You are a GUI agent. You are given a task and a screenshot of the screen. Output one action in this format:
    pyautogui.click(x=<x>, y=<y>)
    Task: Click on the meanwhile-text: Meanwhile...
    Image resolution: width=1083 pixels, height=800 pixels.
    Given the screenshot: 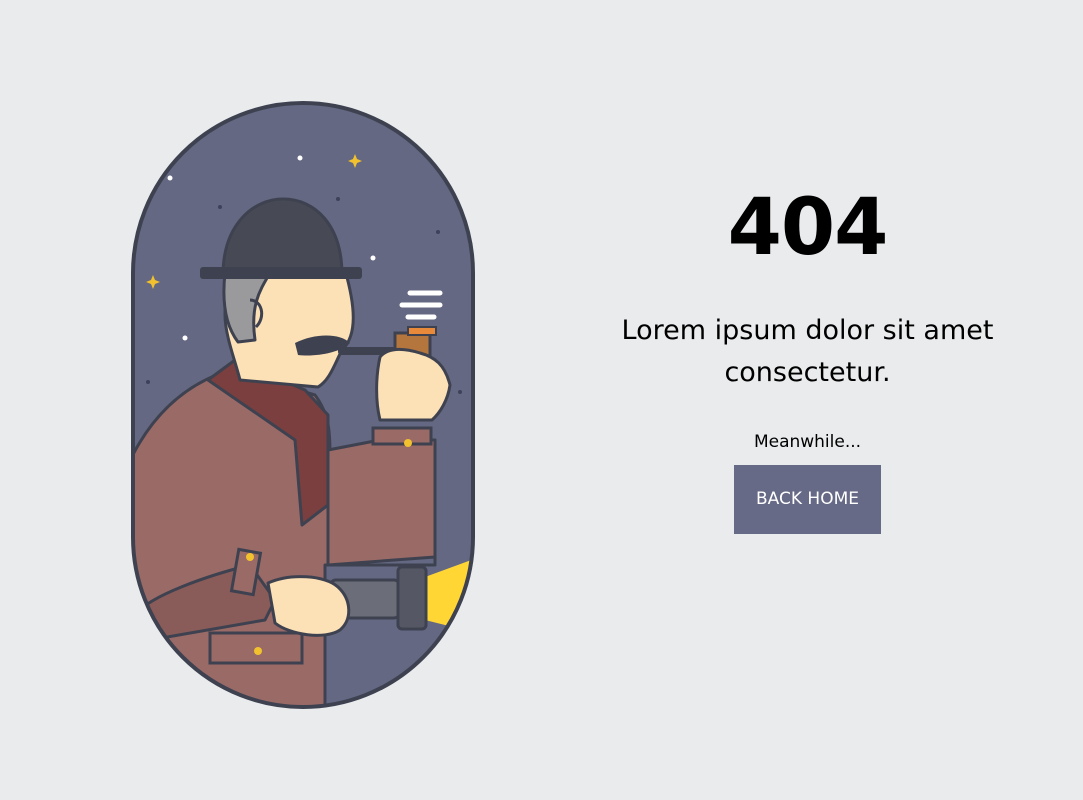 What is the action you would take?
    pyautogui.click(x=807, y=442)
    